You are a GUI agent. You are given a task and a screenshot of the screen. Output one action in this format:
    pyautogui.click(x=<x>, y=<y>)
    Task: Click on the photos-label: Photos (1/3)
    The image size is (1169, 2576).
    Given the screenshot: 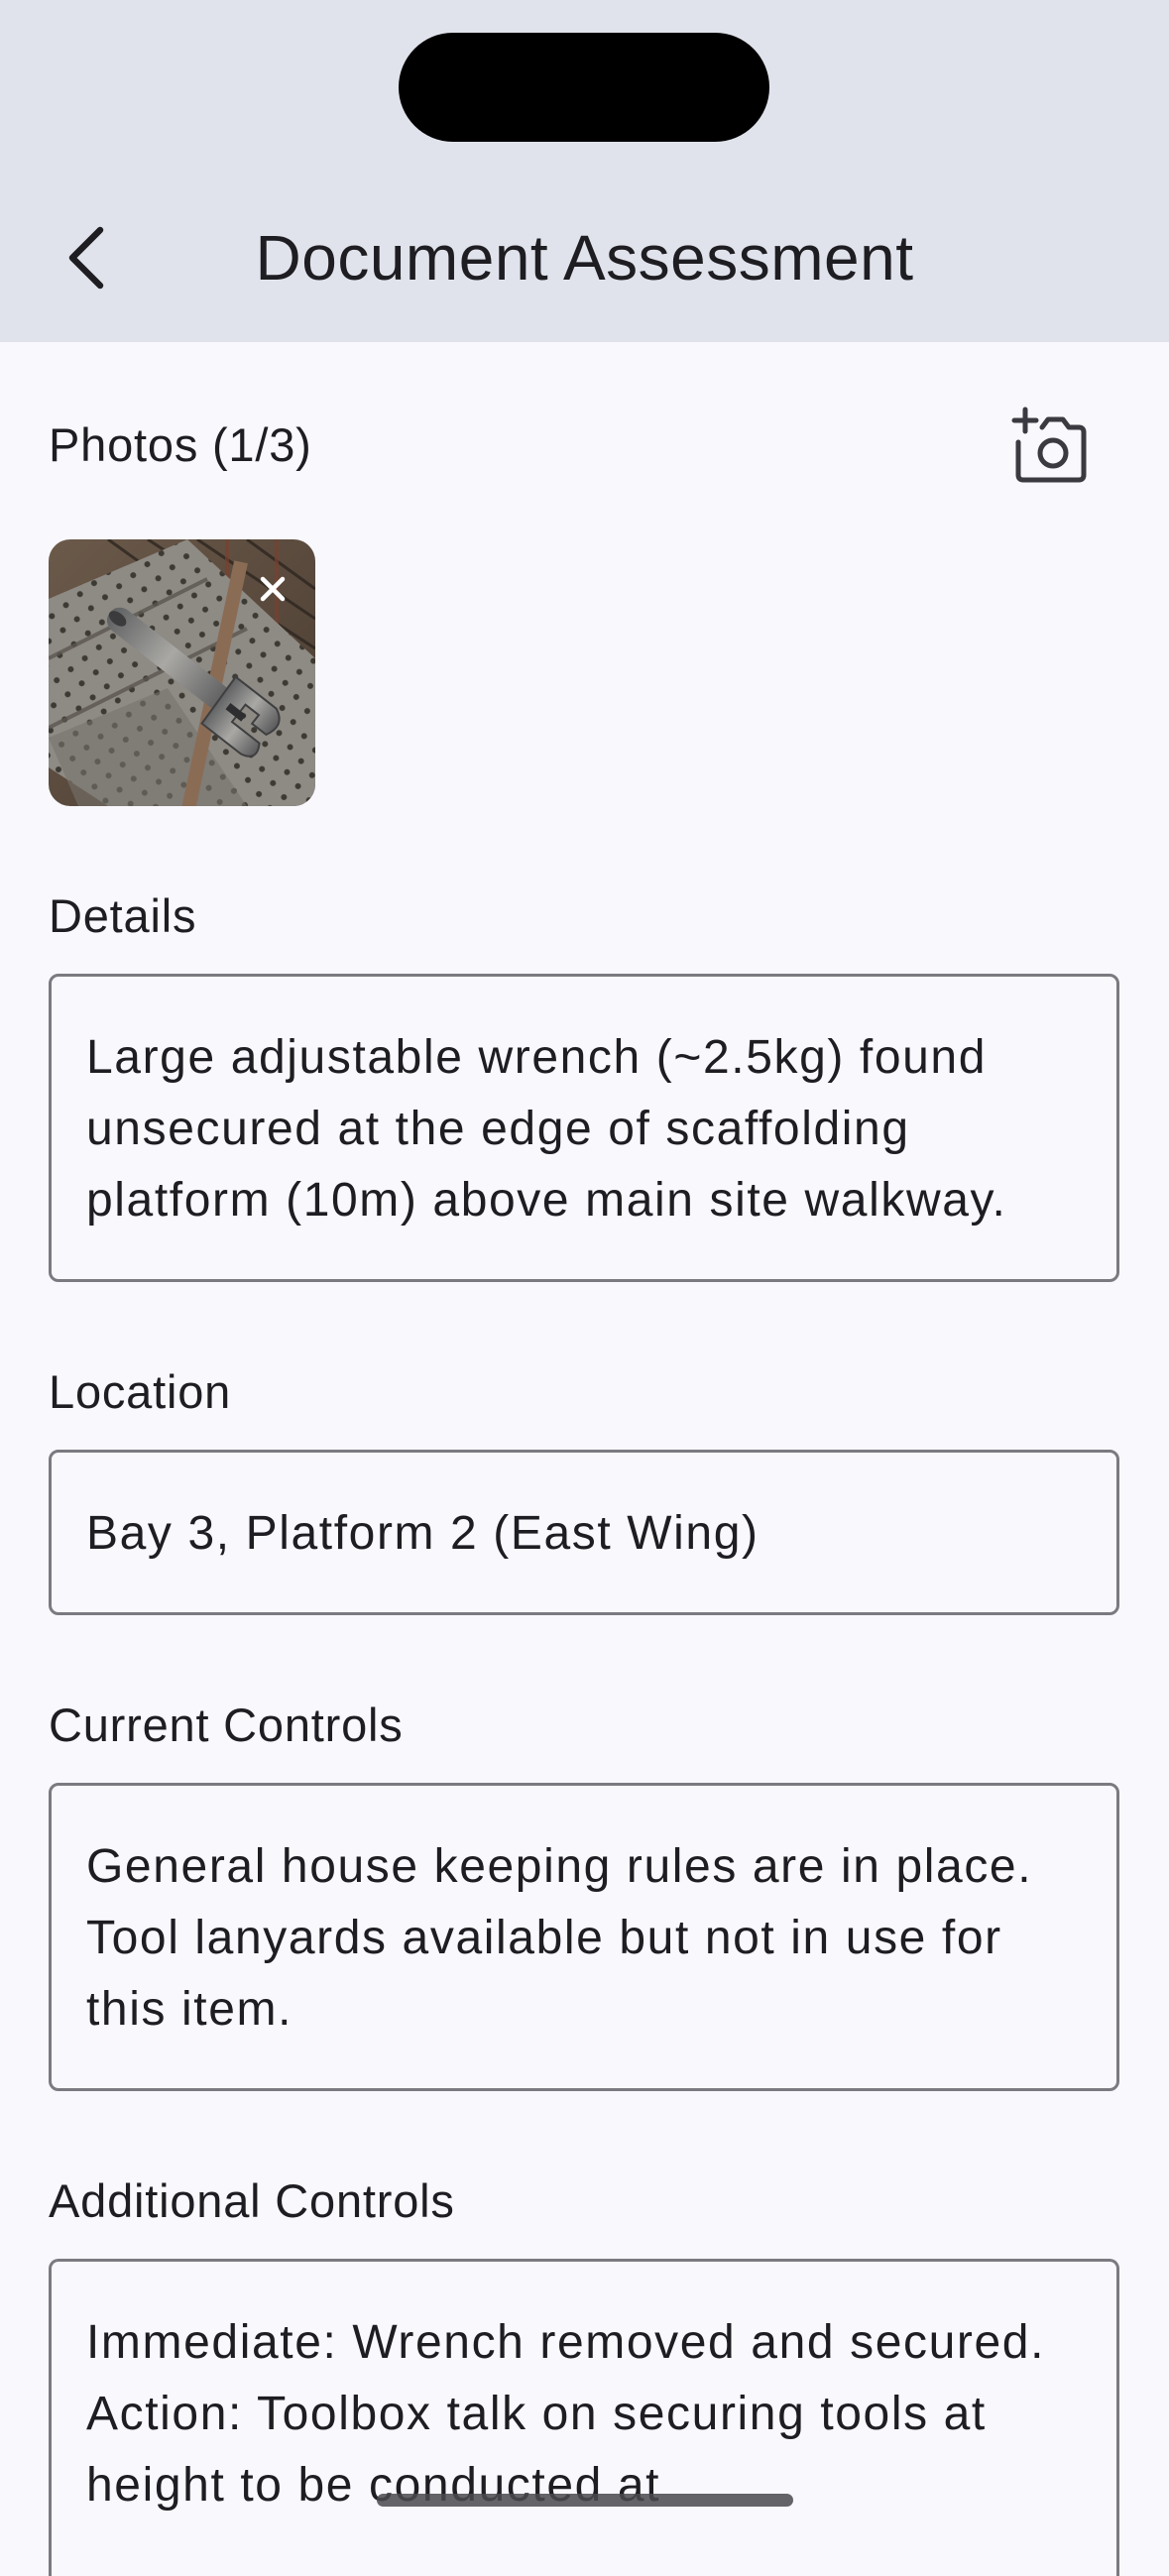 What is the action you would take?
    pyautogui.click(x=180, y=444)
    